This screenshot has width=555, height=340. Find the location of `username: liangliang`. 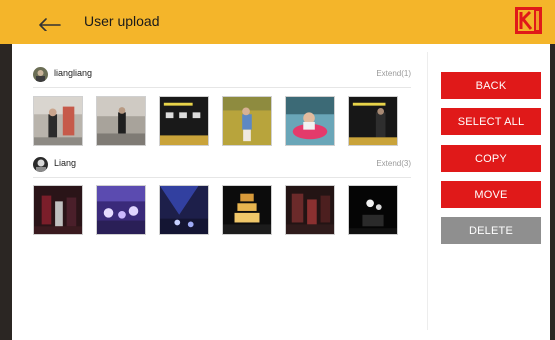

username: liangliang is located at coordinates (73, 73).